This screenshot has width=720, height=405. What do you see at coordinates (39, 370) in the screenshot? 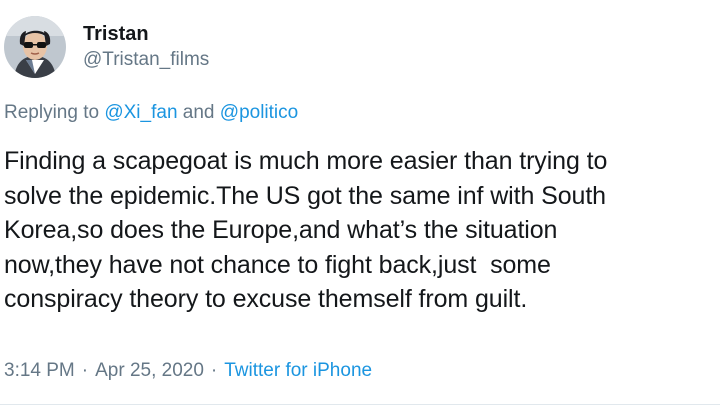
I see `tweet-time: 3:14 PM` at bounding box center [39, 370].